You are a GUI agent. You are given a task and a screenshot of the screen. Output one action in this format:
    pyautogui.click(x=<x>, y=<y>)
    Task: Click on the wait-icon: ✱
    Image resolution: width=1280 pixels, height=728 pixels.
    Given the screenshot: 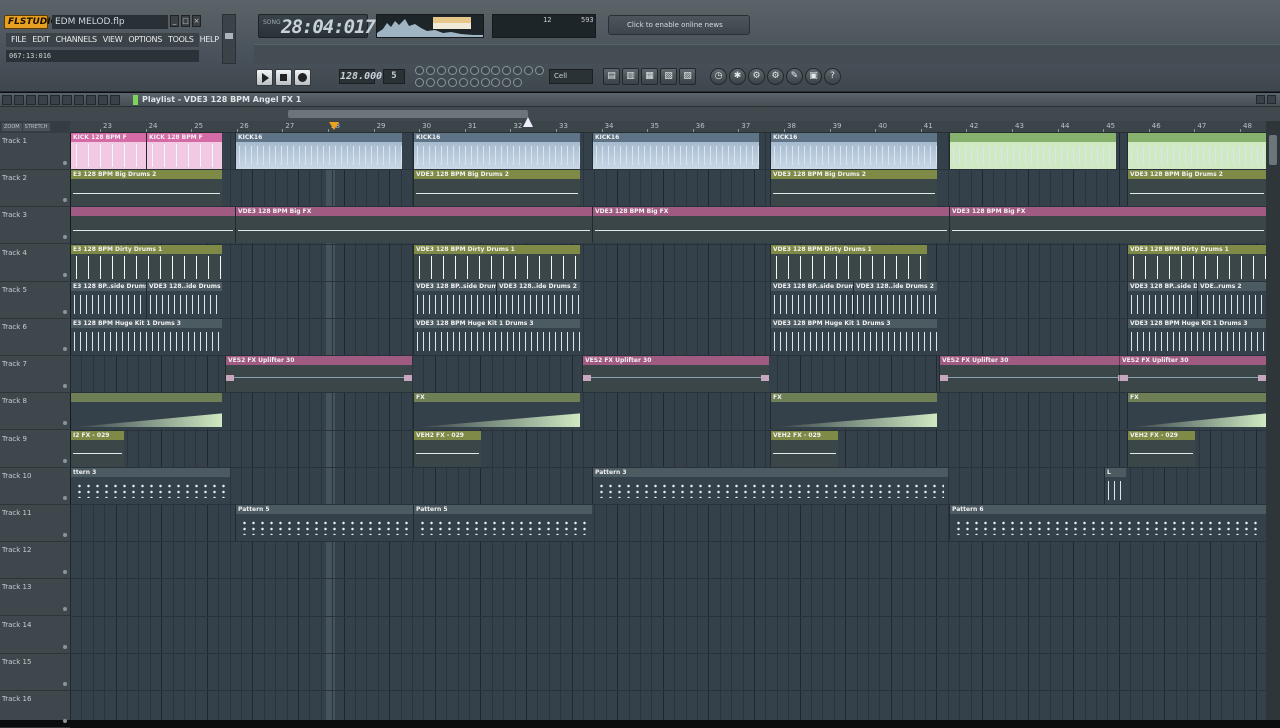 What is the action you would take?
    pyautogui.click(x=737, y=76)
    